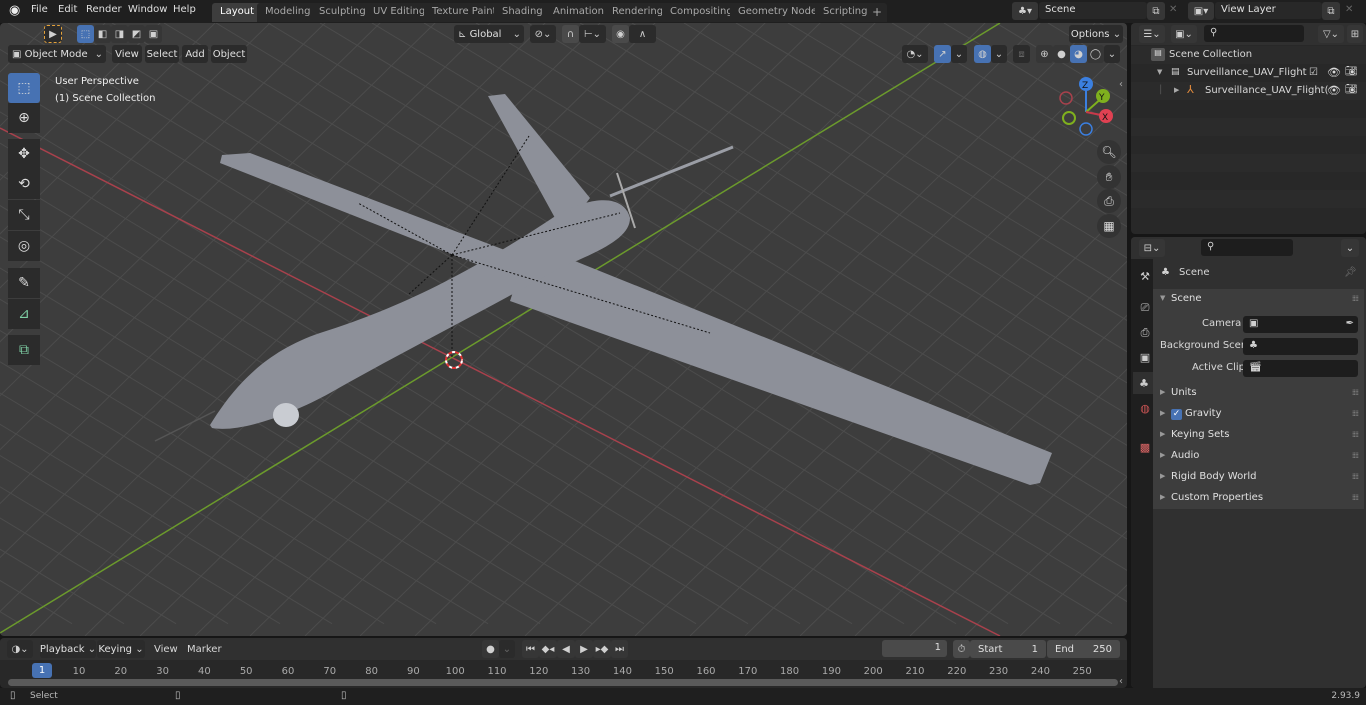 The image size is (1366, 705). What do you see at coordinates (915, 54) in the screenshot?
I see `visibility-dropdown: ◔⌄` at bounding box center [915, 54].